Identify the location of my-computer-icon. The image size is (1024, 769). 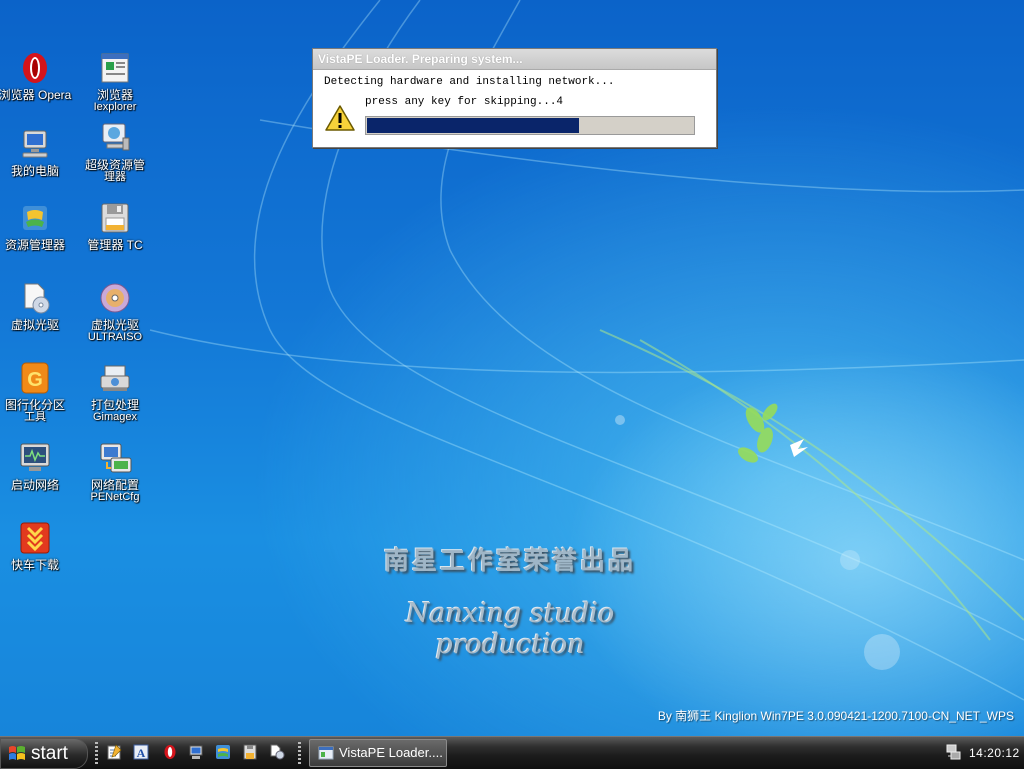
(35, 144).